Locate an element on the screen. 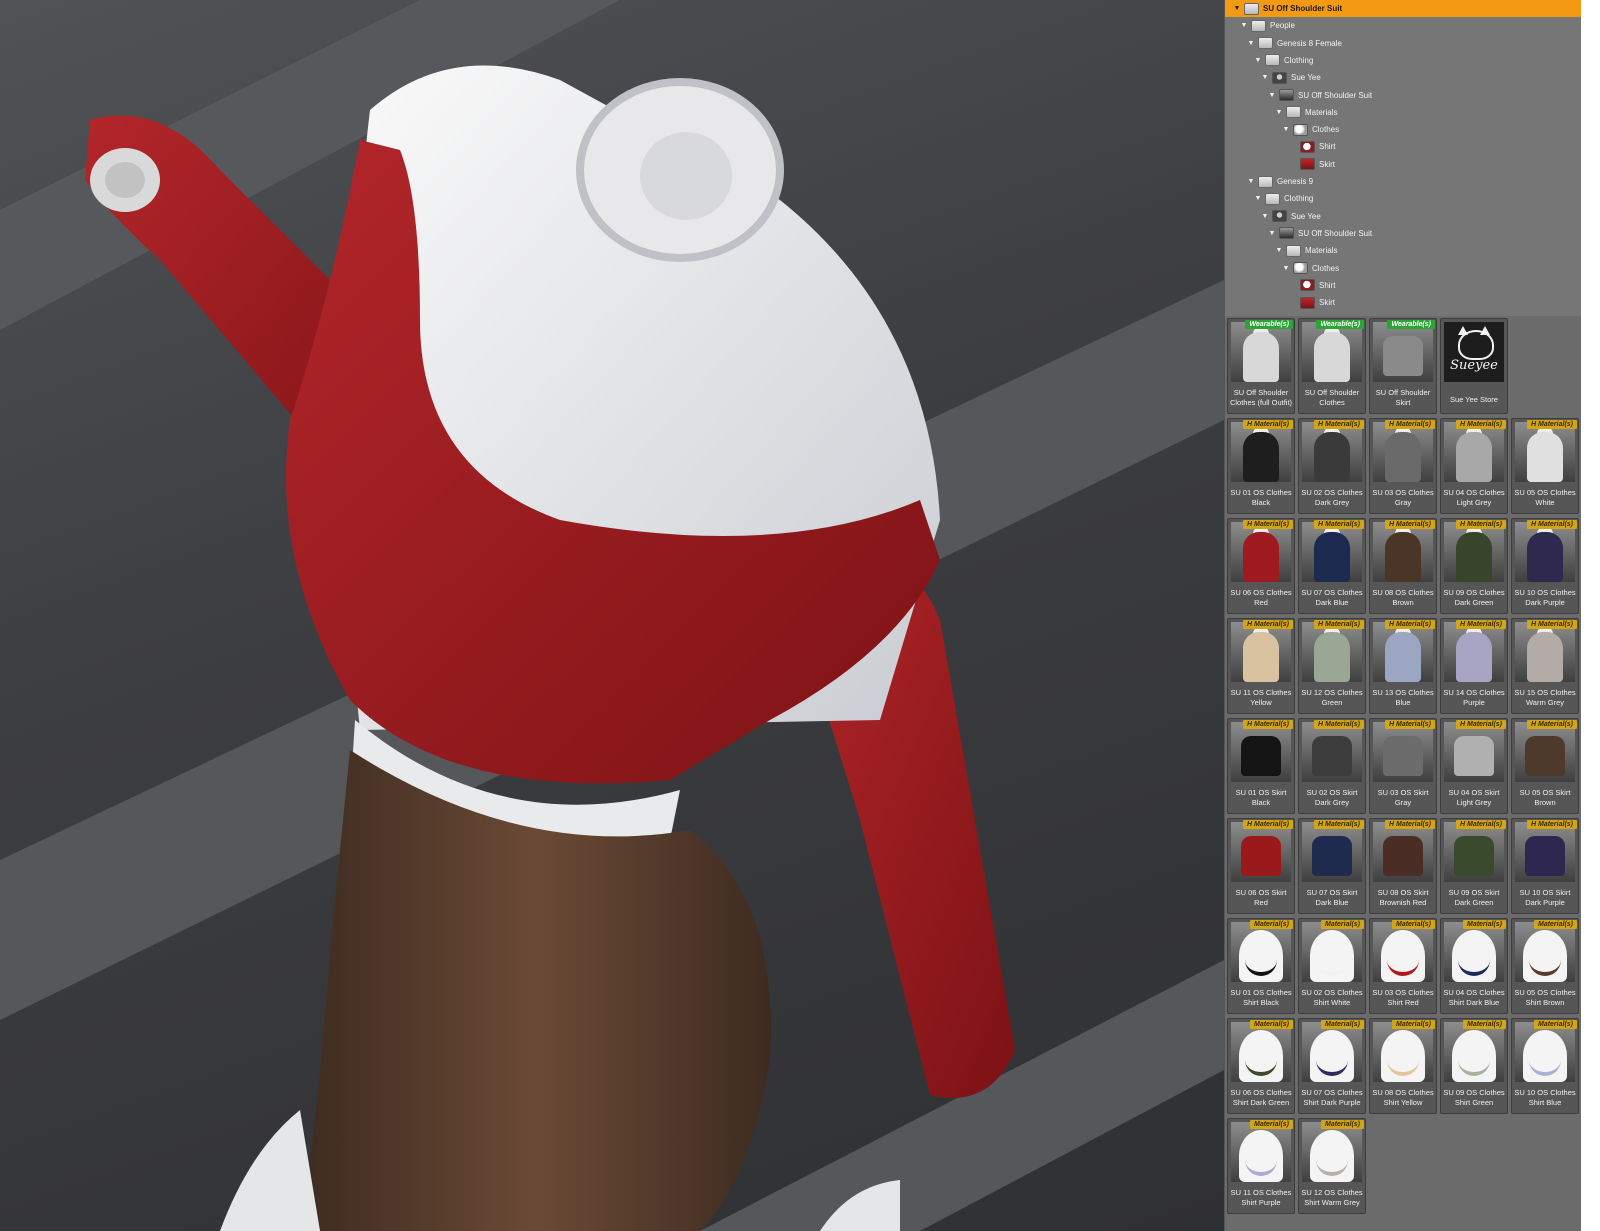 The image size is (1600, 1231). asset-tile: H Material(s) SU 03 OS Clothes Gray is located at coordinates (1403, 466).